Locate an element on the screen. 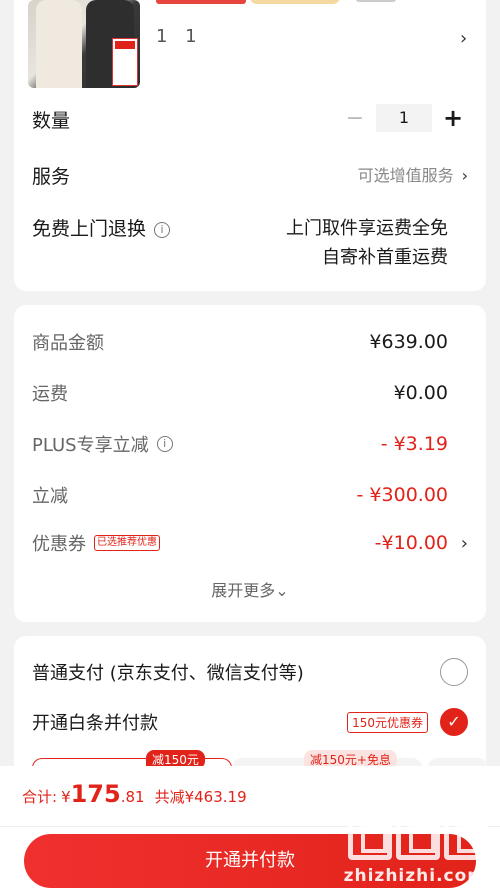 This screenshot has width=500, height=894. total-decimal: .81 is located at coordinates (132, 797).